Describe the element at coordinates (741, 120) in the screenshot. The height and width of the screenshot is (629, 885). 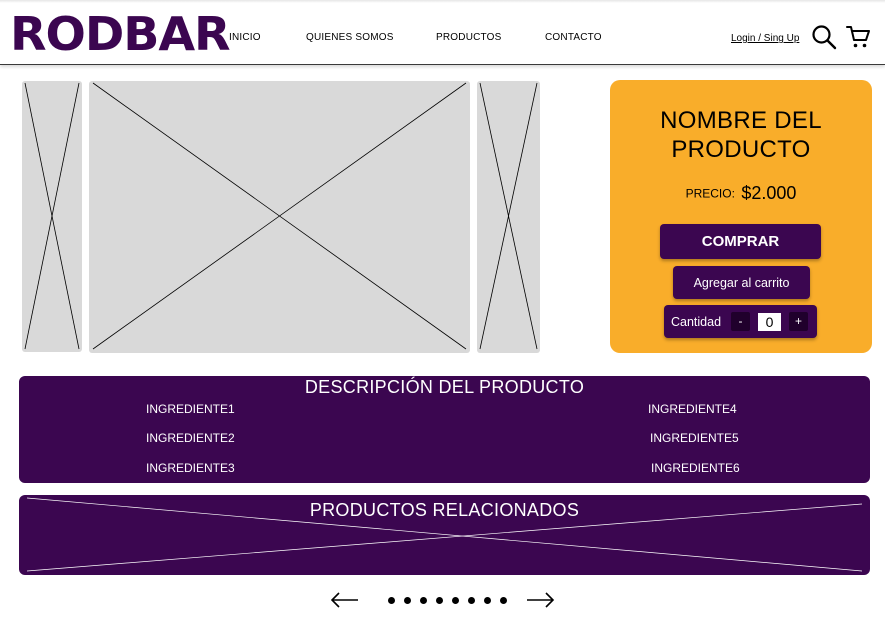
I see `product-name-line1: NOMBRE DEL` at that location.